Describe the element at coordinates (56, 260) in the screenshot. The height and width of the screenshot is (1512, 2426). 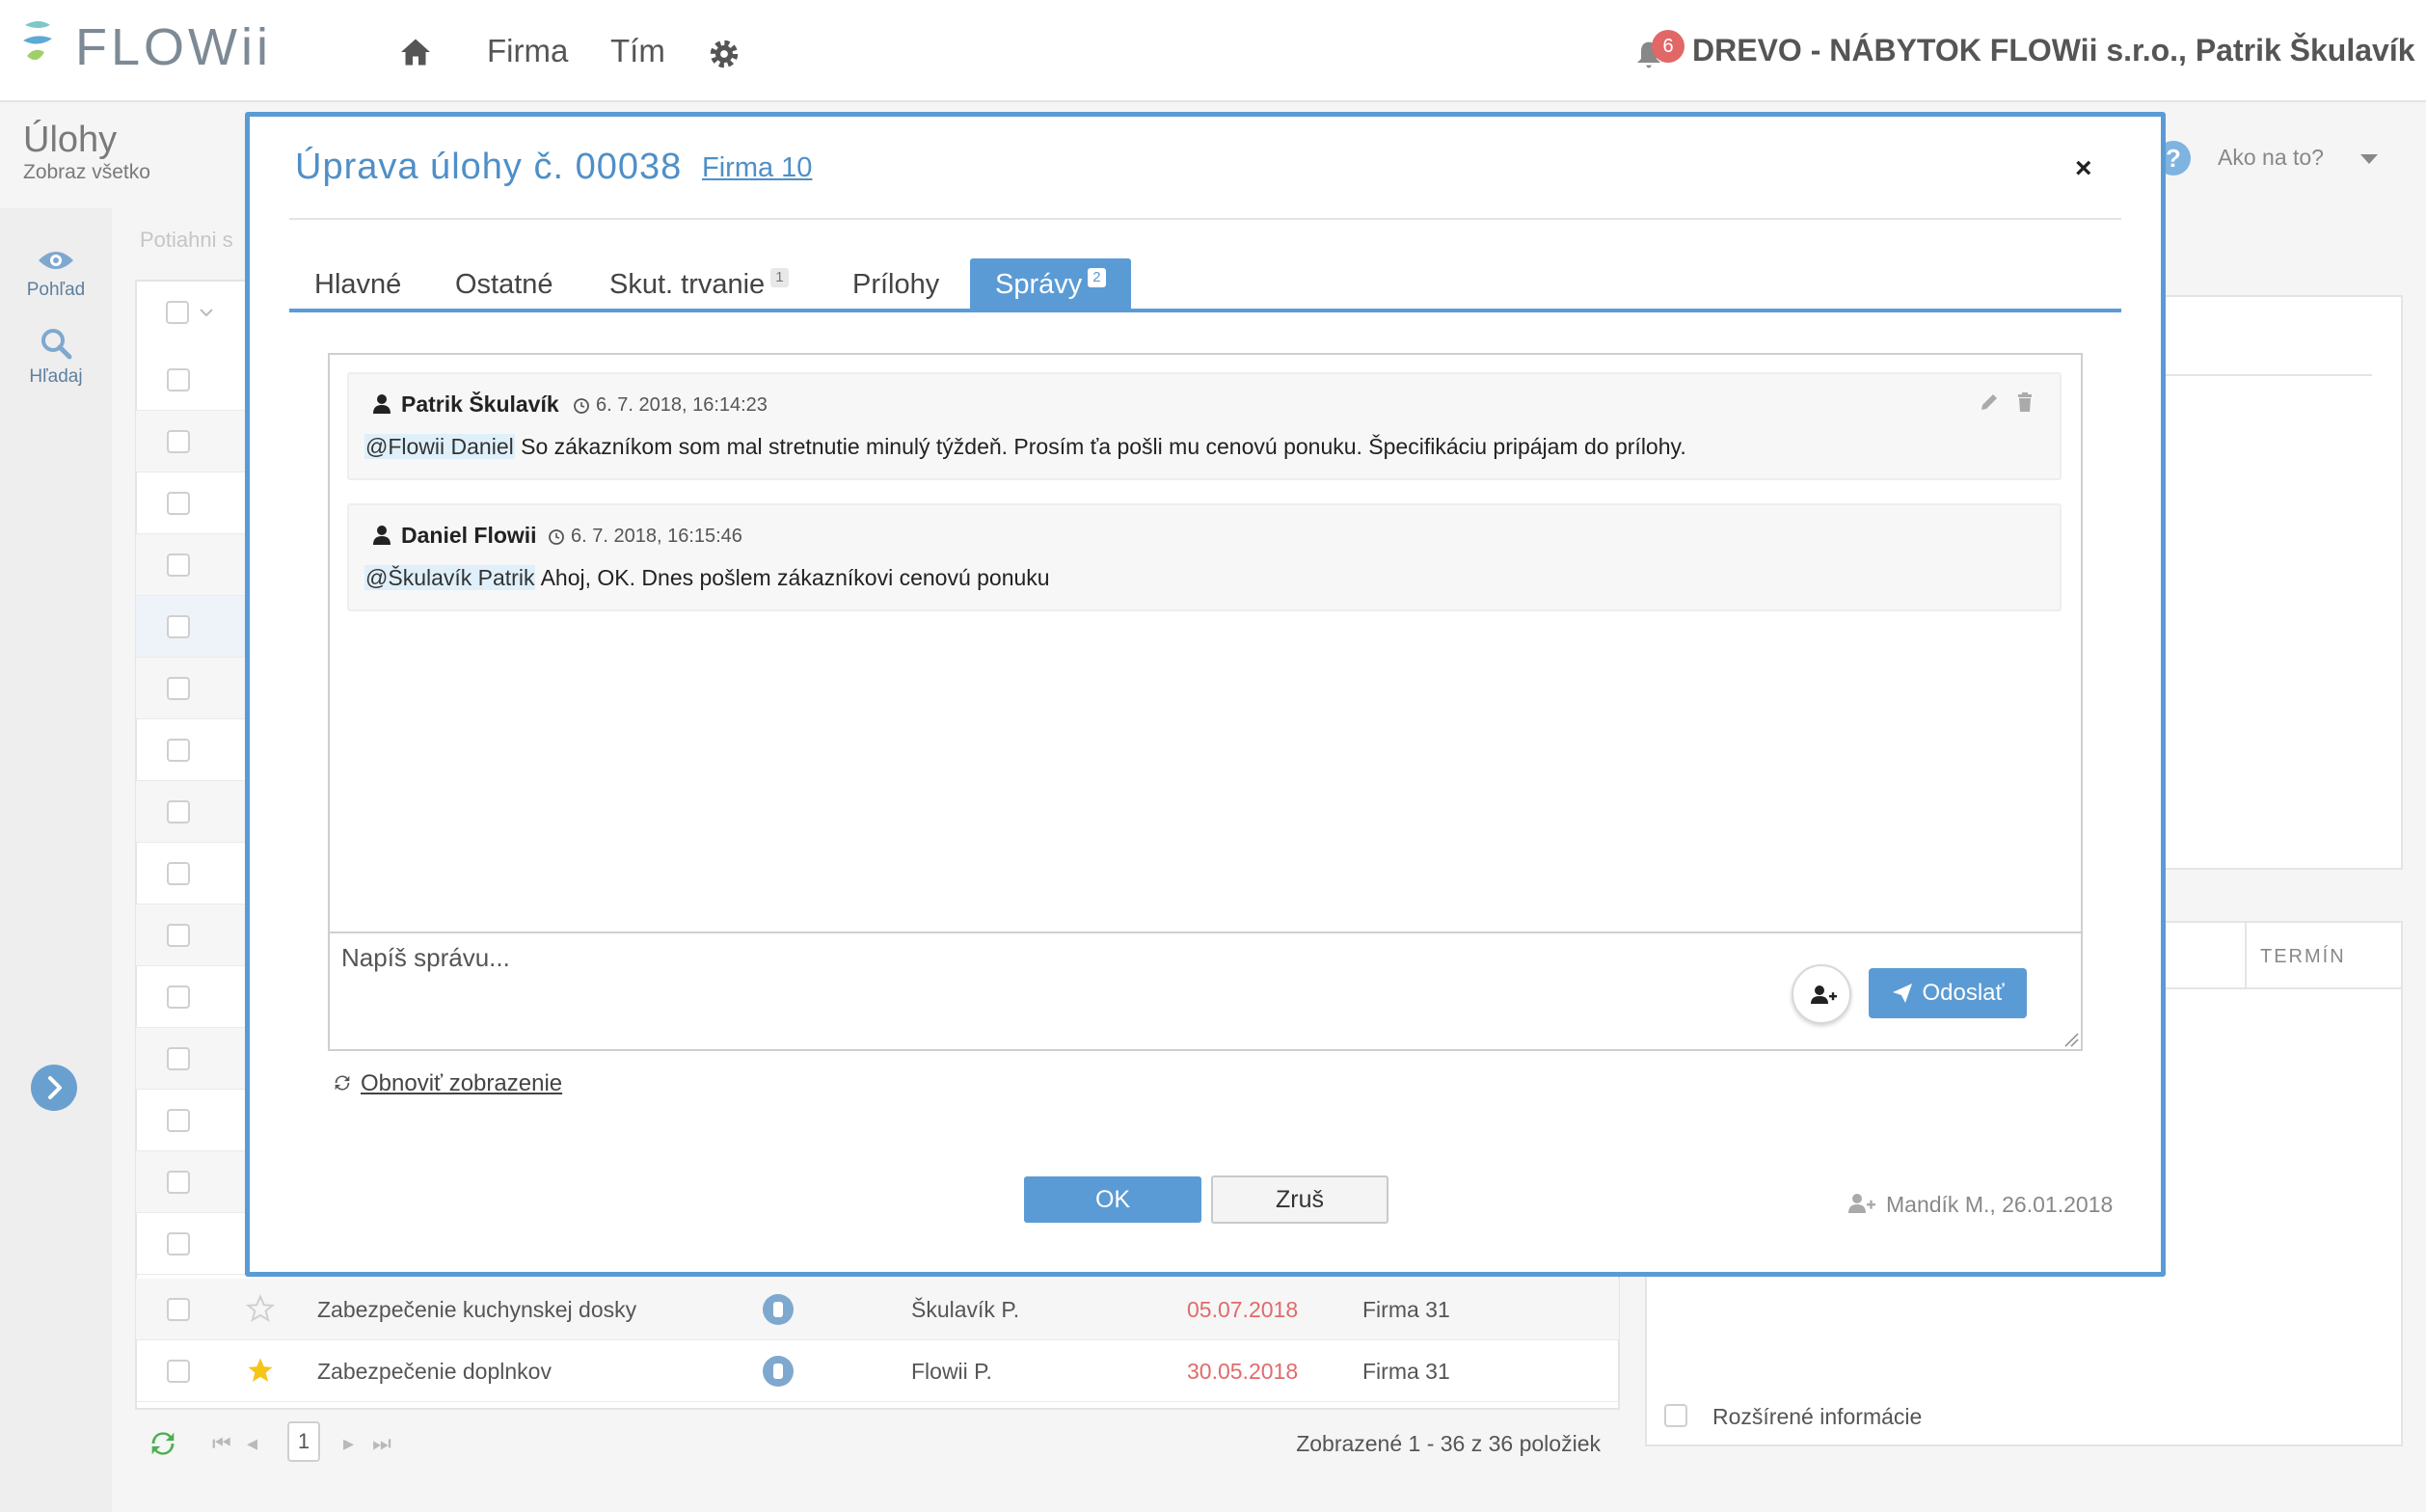
I see `eye-icon` at that location.